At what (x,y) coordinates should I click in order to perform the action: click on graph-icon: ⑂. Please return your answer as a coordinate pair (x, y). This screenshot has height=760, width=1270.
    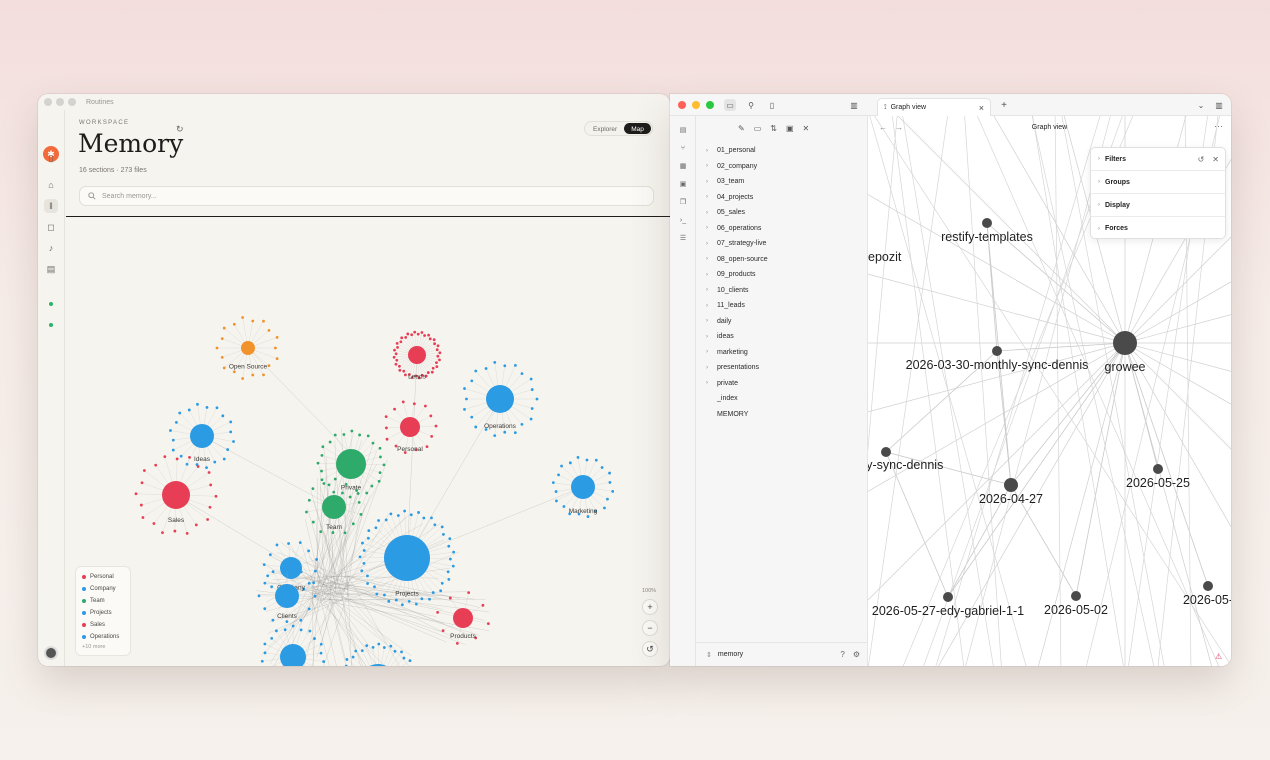
    Looking at the image, I should click on (683, 148).